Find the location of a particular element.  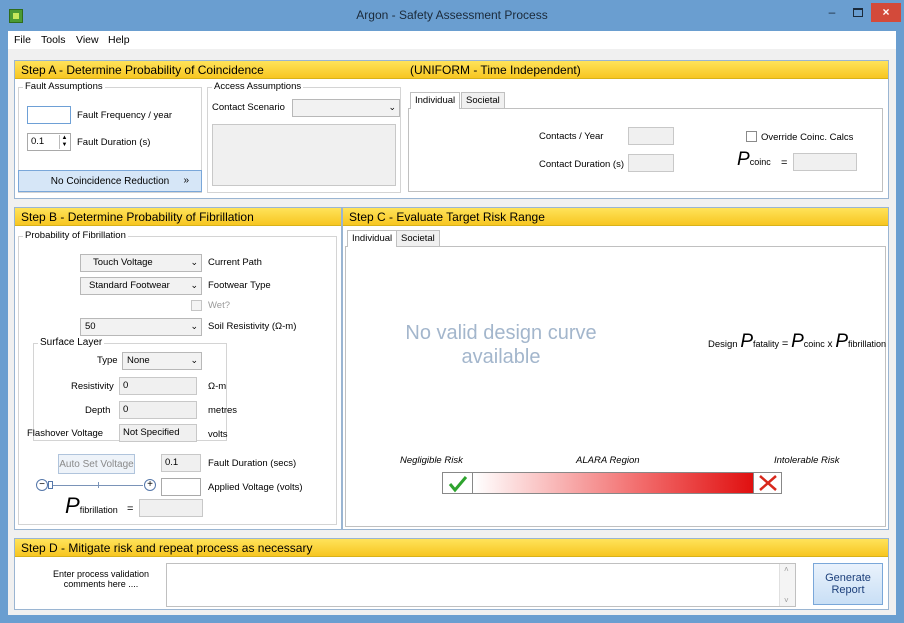

no-coincidence-reduction-button: No Coincidence Reduction » is located at coordinates (110, 181).